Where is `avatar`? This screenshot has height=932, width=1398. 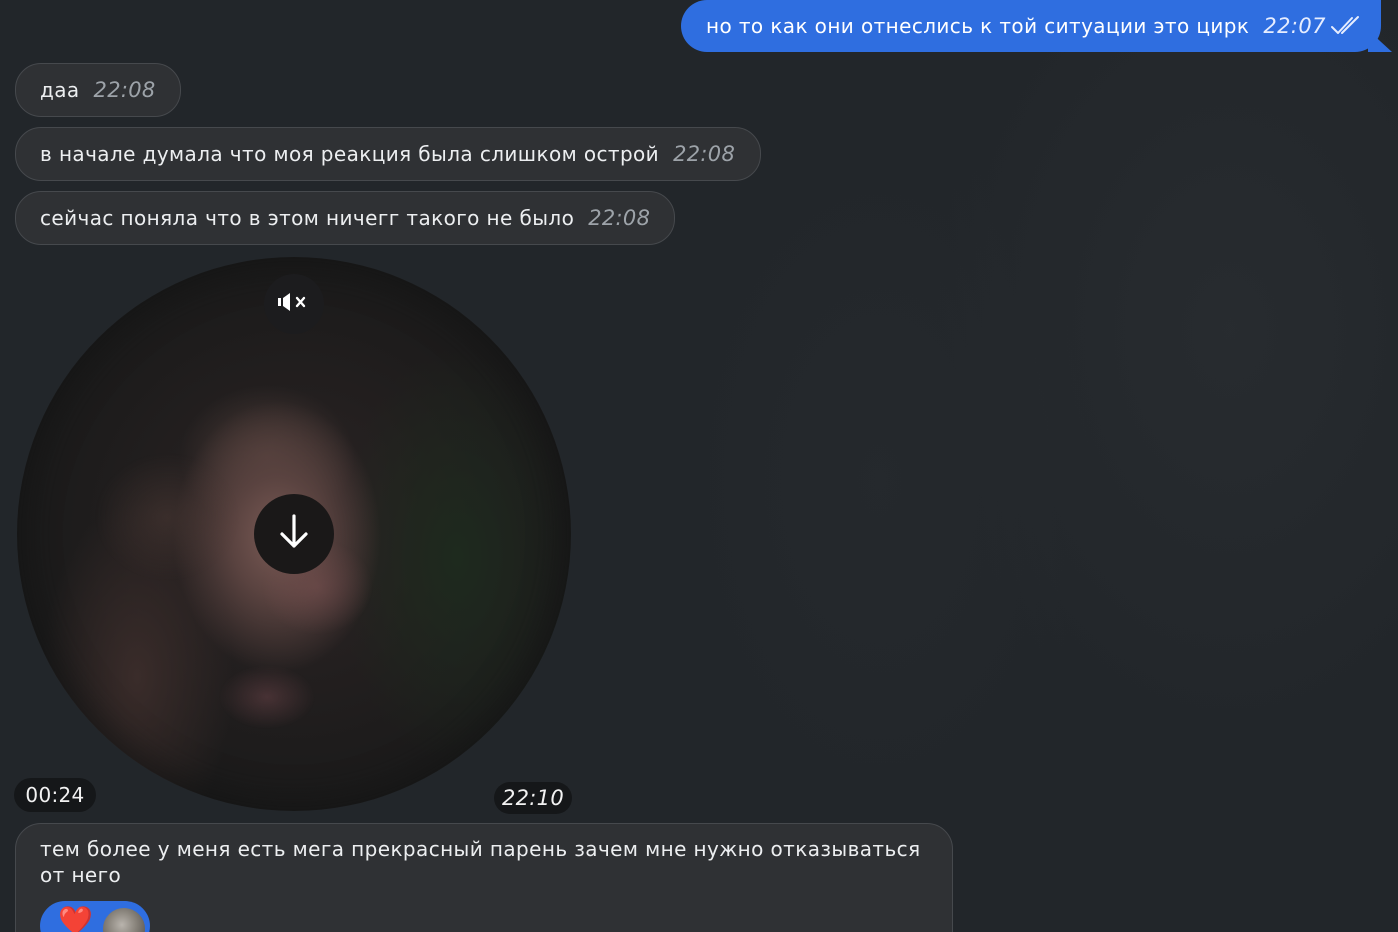 avatar is located at coordinates (124, 919).